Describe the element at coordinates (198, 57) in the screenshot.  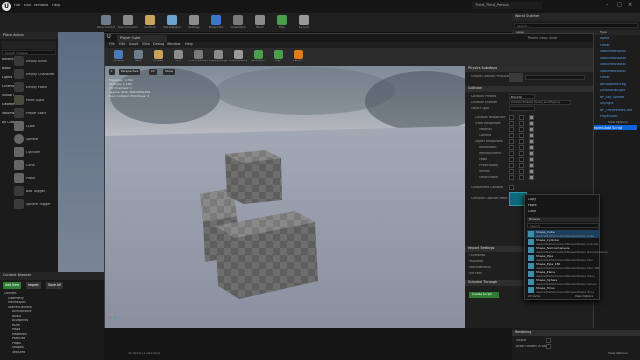
I see `hide-unrelated-button: Hide Unrelated` at that location.